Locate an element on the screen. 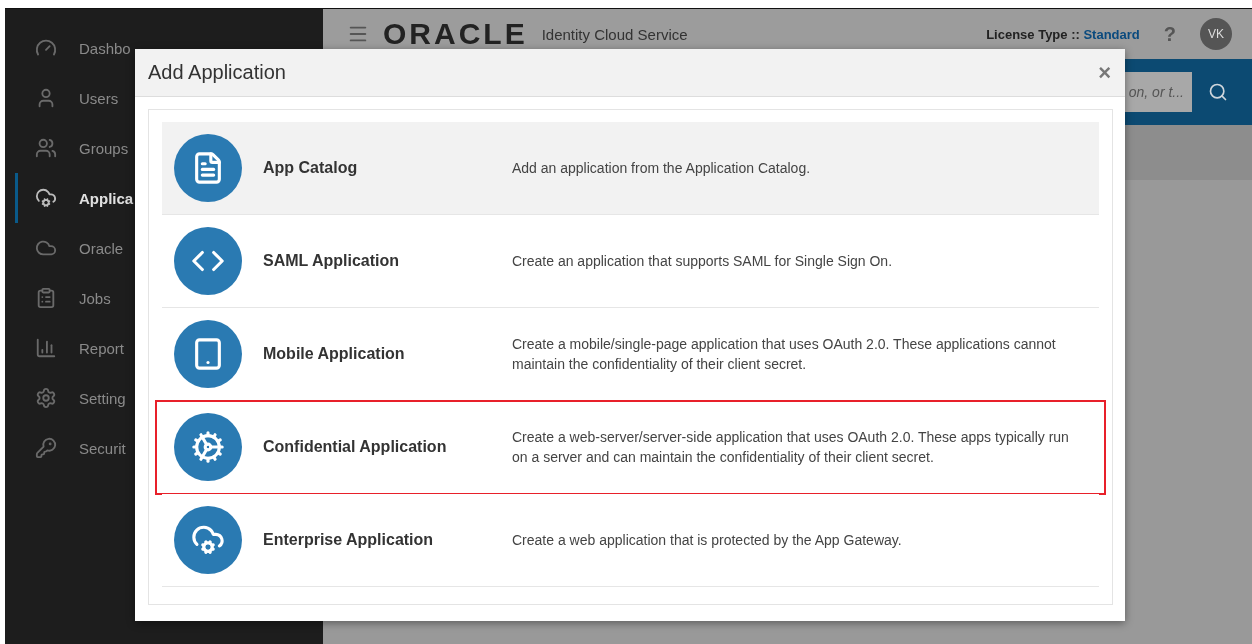  option-description: Create an application that supports SAML for Single Sign On. is located at coordinates (702, 261).